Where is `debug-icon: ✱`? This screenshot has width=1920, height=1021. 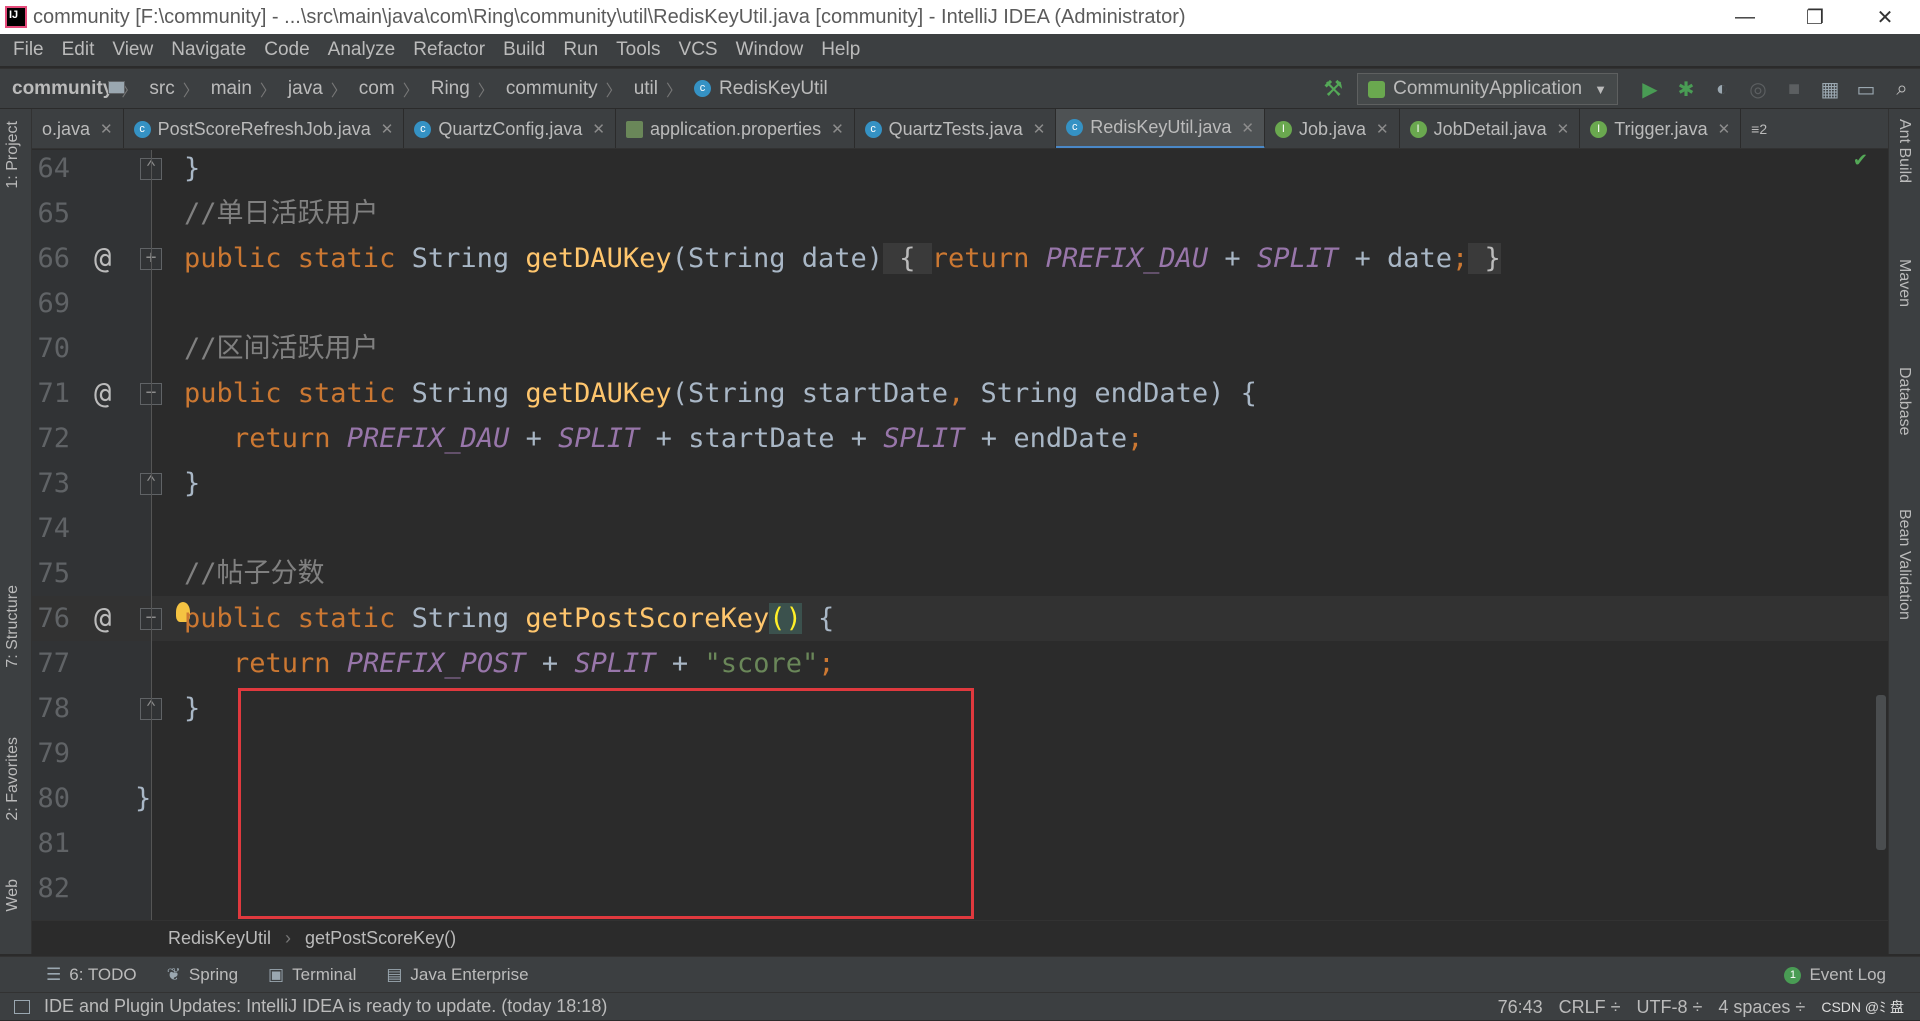 debug-icon: ✱ is located at coordinates (1686, 89).